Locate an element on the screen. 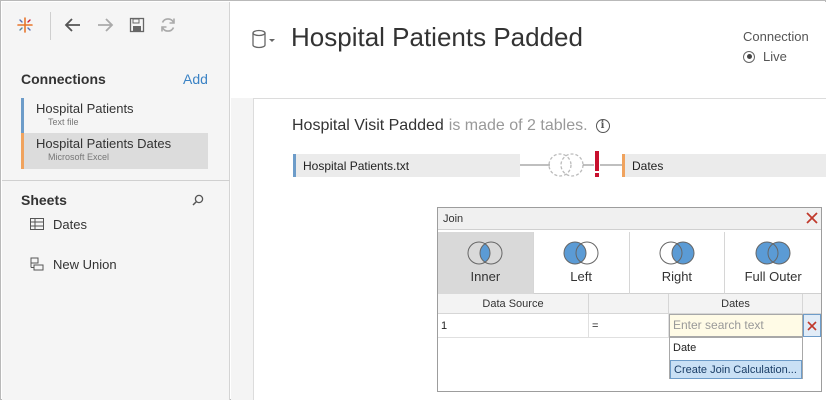 Image resolution: width=826 pixels, height=400 pixels. inner-join-venn-icon is located at coordinates (485, 253).